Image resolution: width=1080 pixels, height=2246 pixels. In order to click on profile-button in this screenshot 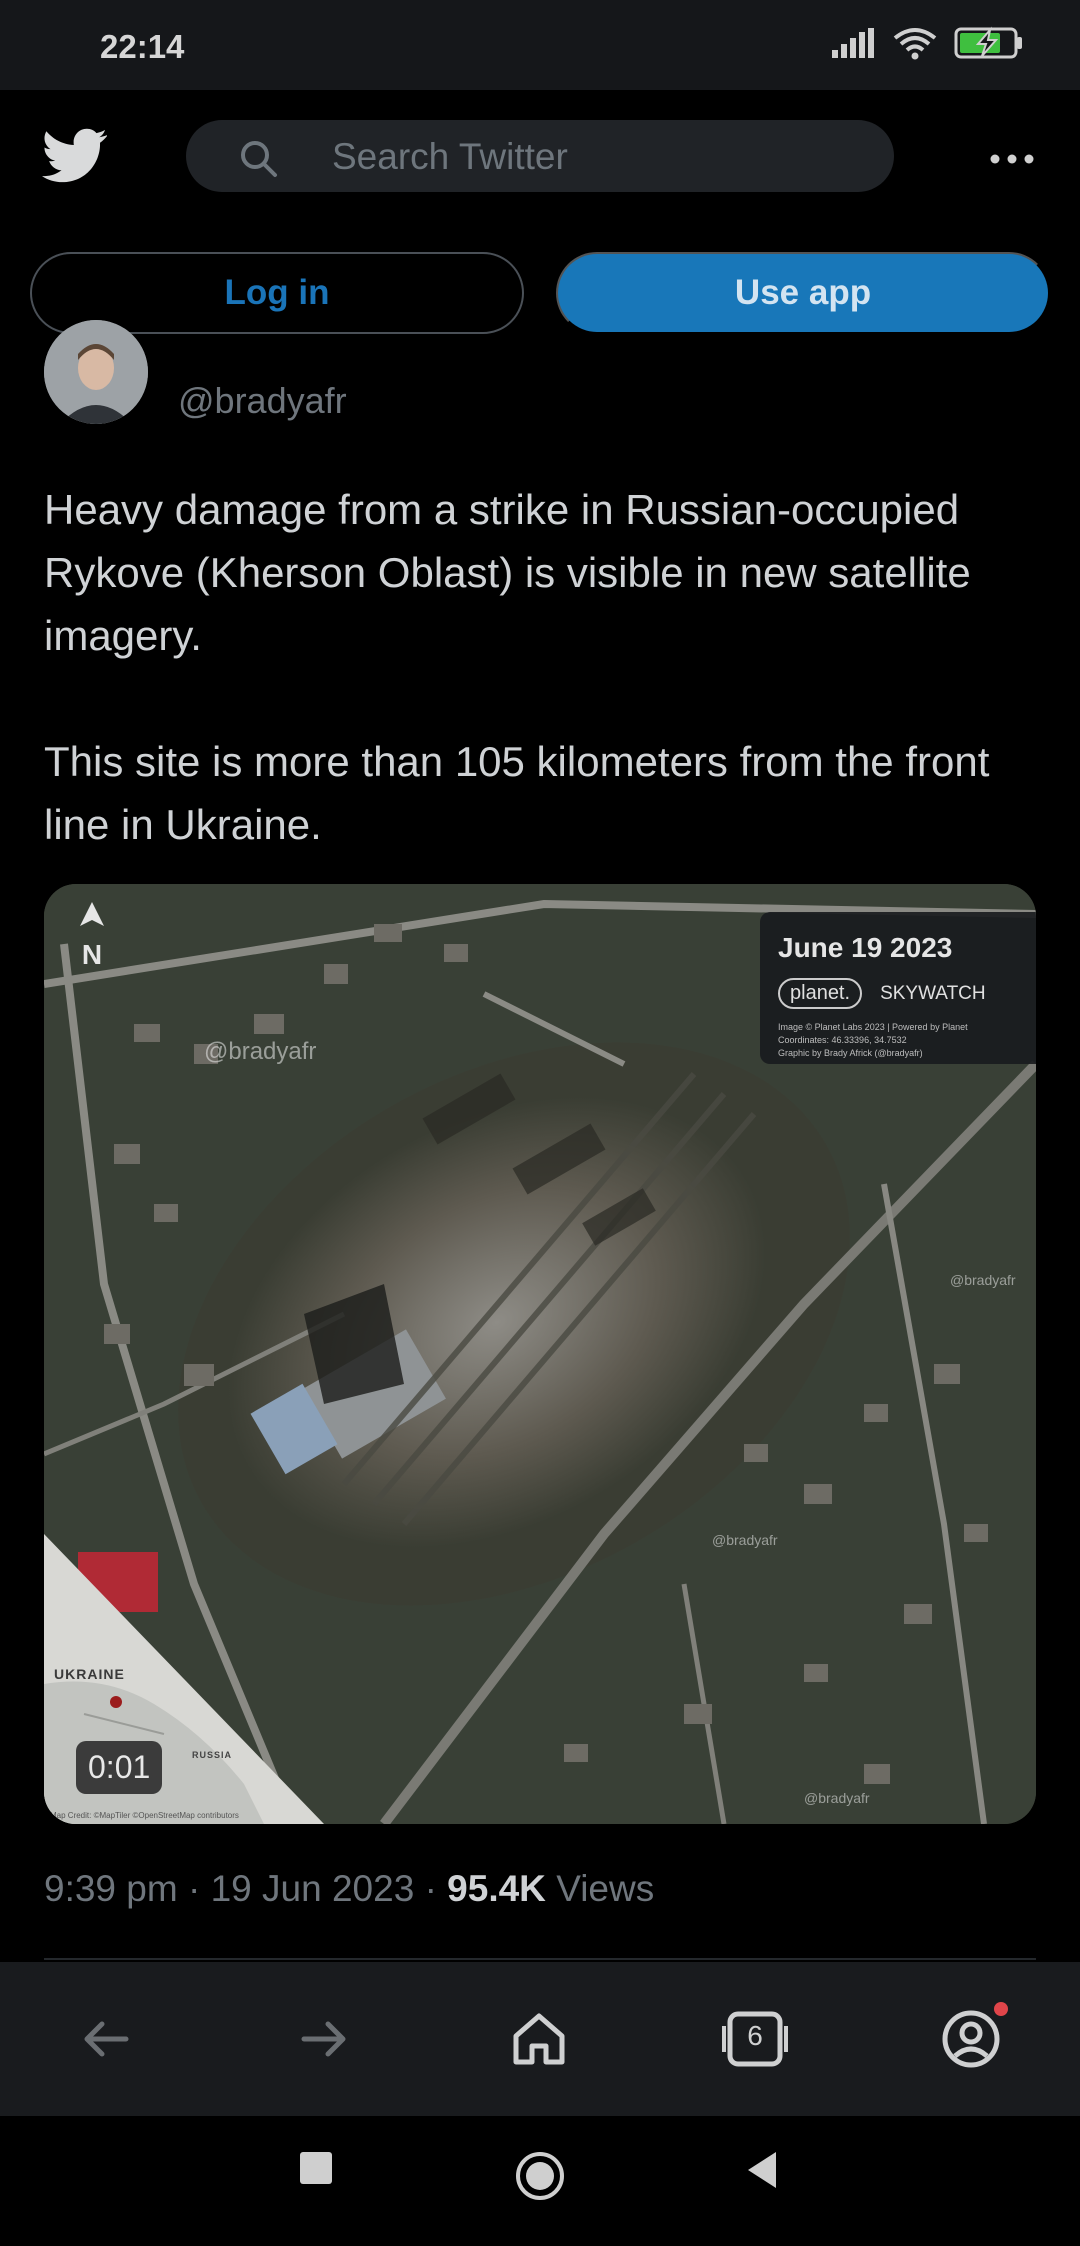, I will do `click(973, 2037)`.